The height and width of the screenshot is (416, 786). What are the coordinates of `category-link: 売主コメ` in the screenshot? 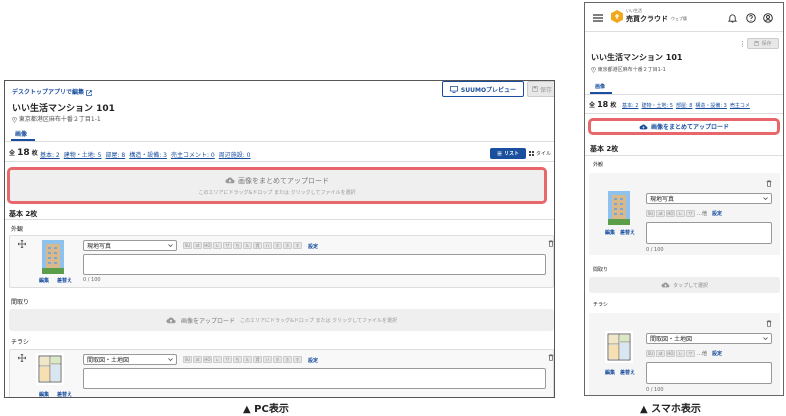 It's located at (740, 105).